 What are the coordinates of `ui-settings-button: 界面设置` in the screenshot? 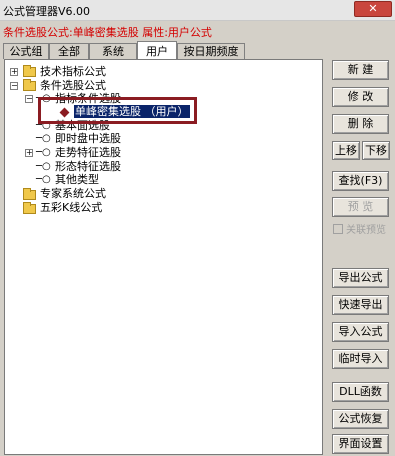 It's located at (360, 444).